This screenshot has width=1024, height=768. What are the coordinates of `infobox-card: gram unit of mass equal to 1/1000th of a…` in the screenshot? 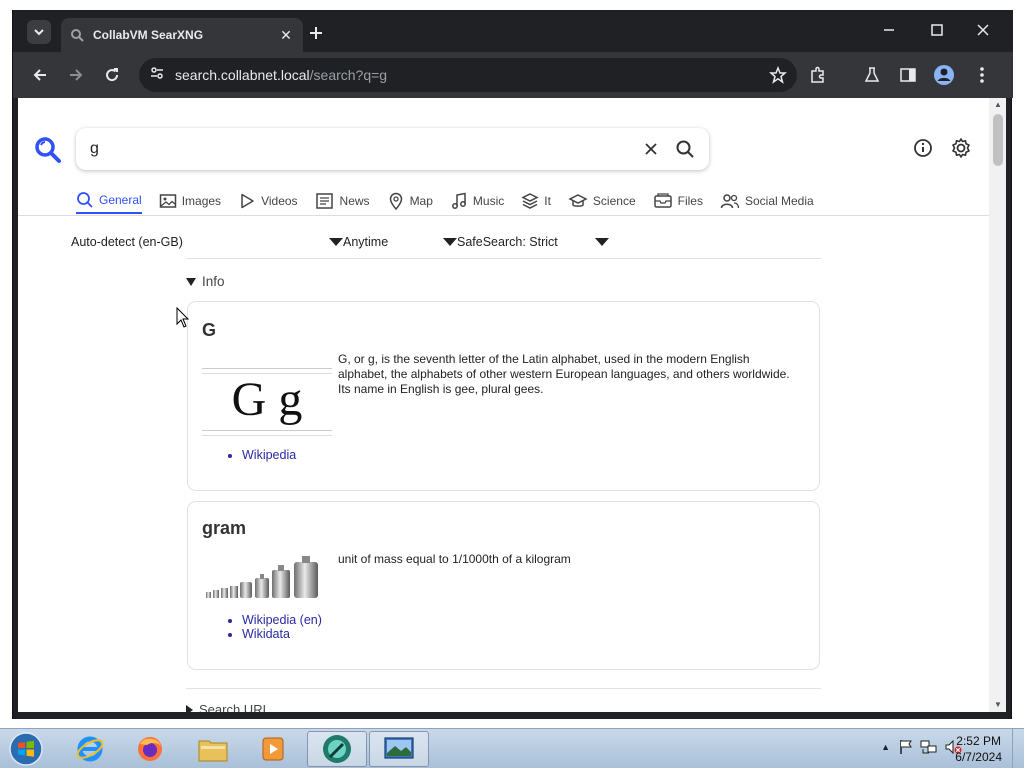 It's located at (503, 585).